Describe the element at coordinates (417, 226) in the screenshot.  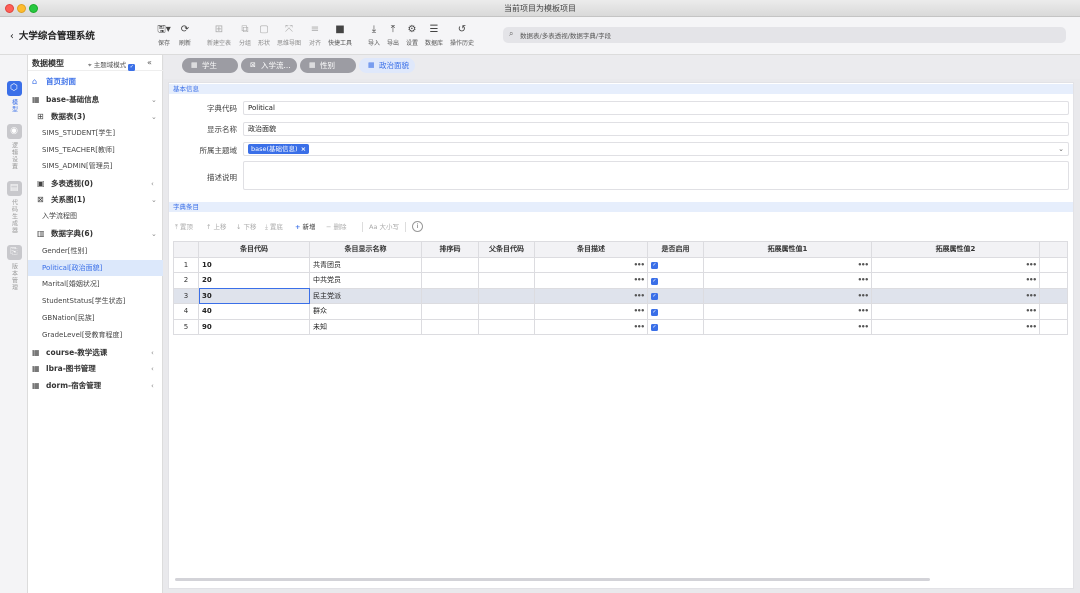
I see `info-icon: i` at that location.